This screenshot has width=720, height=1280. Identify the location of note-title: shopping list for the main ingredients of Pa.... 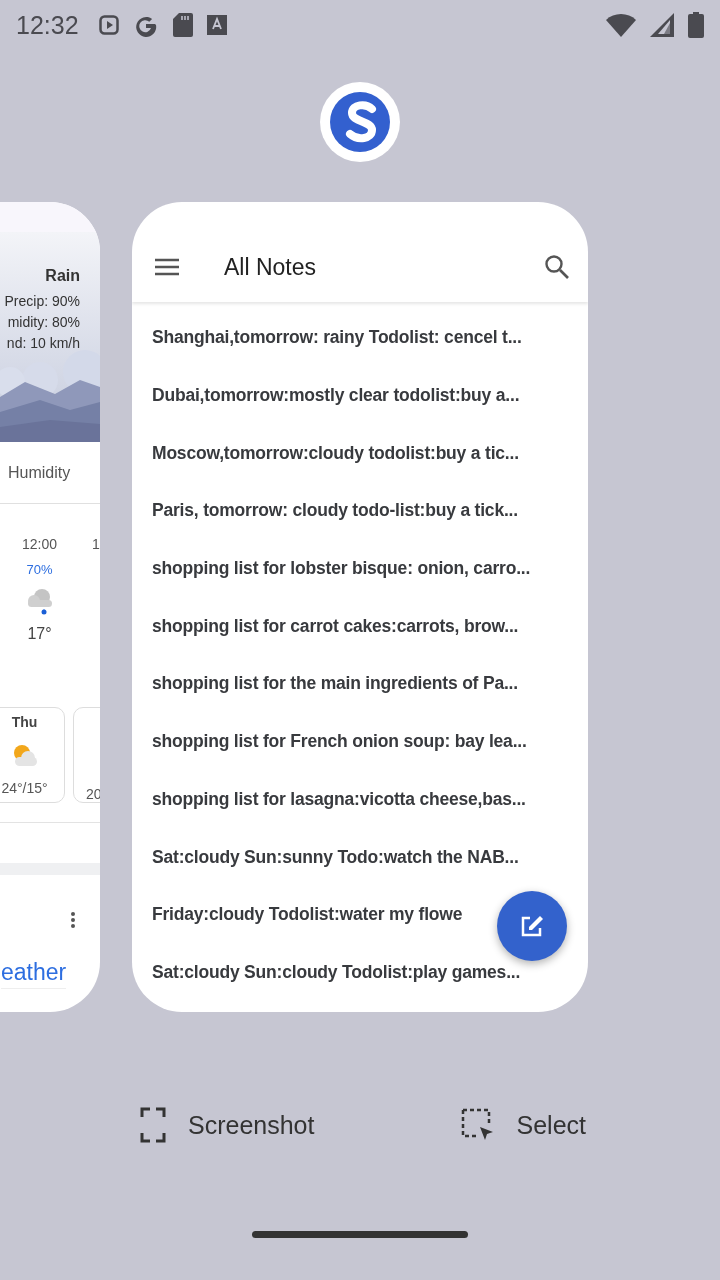
(360, 684).